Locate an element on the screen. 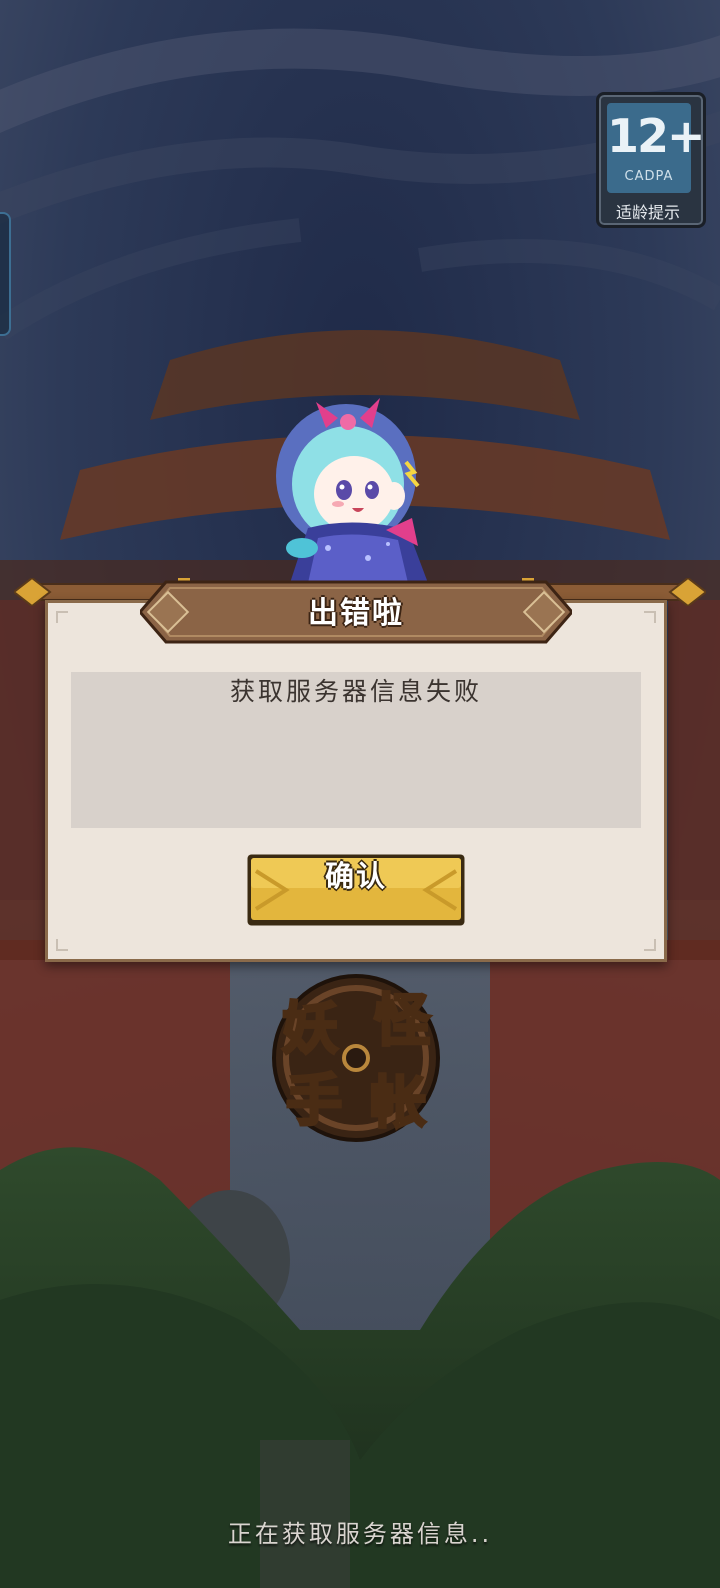 The height and width of the screenshot is (1588, 720). character-portrait is located at coordinates (352, 490).